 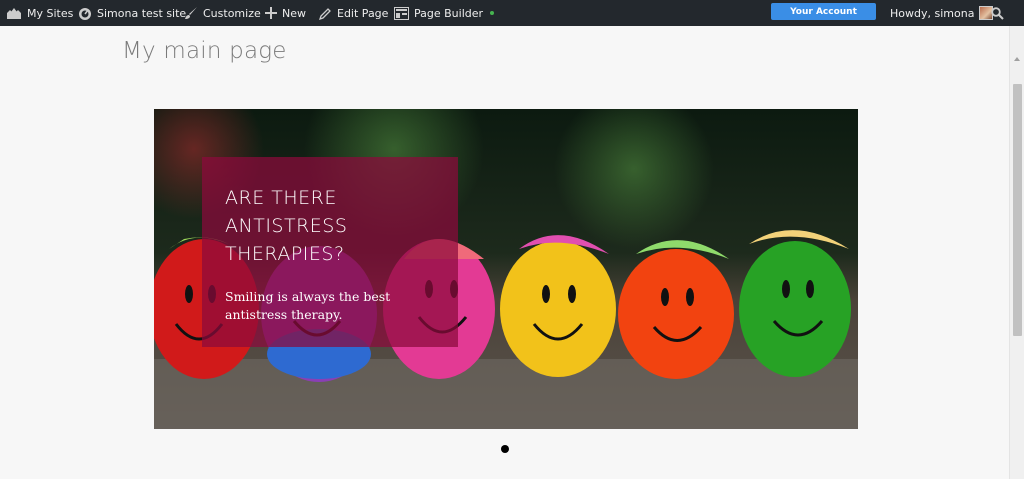 I want to click on search-button, so click(x=997, y=13).